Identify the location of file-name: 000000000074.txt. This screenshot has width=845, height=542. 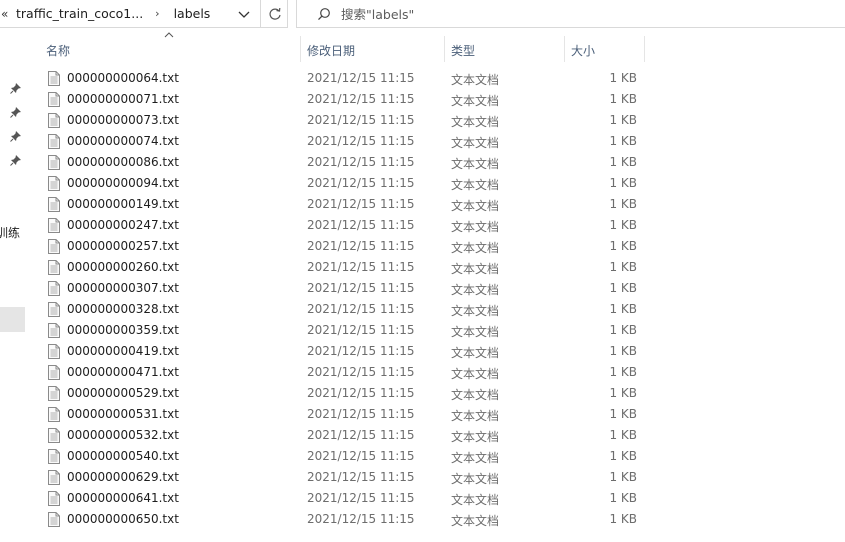
(123, 141).